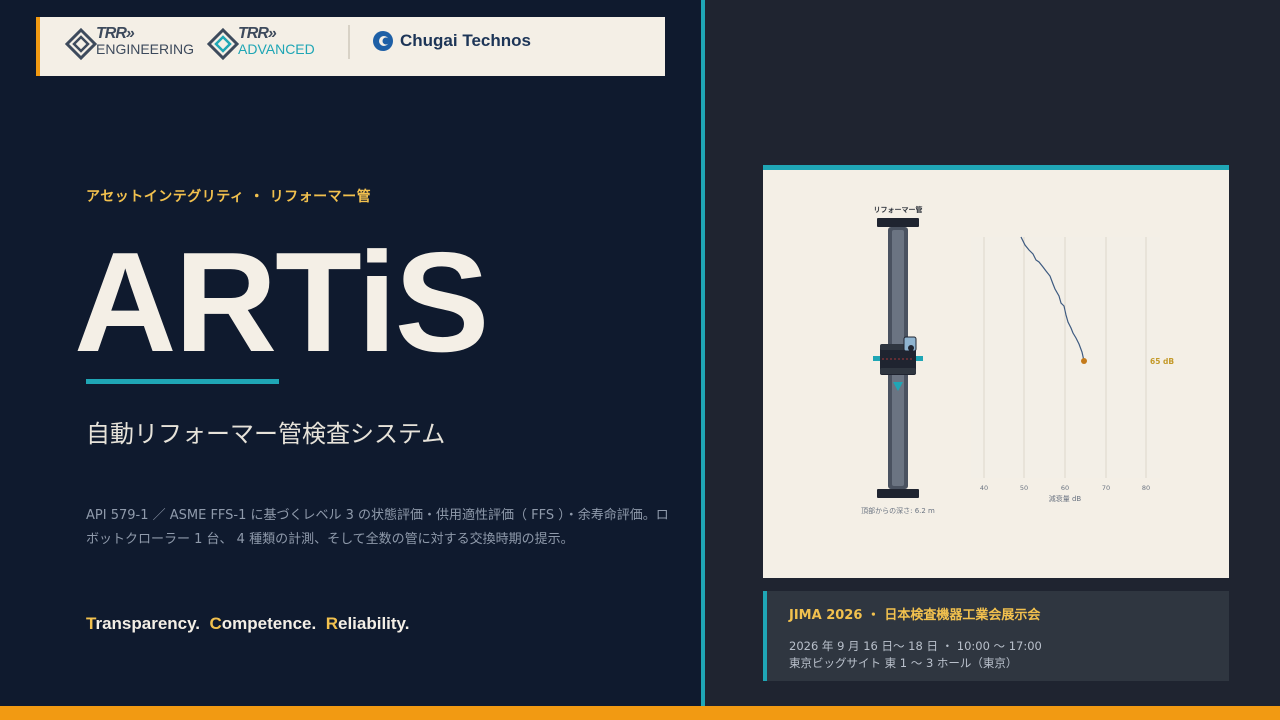 The width and height of the screenshot is (1280, 720). What do you see at coordinates (898, 510) in the screenshot?
I see `depth-label: 頂部からの深さ: 6.2 m` at bounding box center [898, 510].